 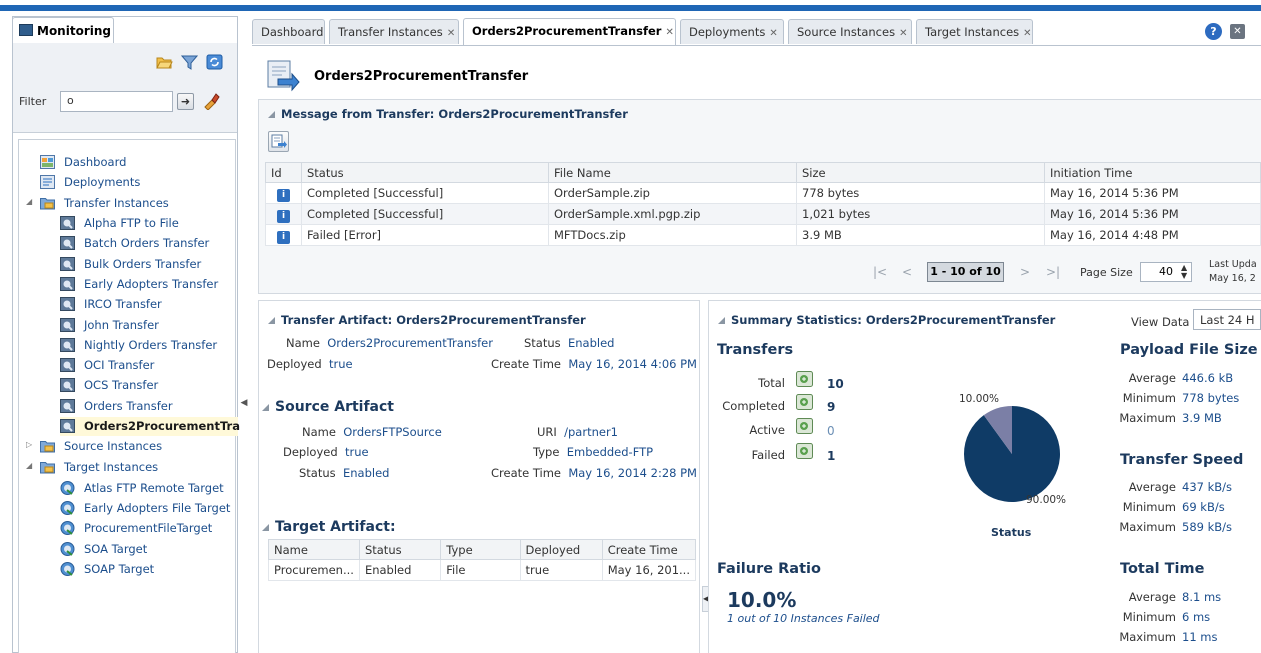 I want to click on last-page-icon: >|, so click(x=1053, y=272).